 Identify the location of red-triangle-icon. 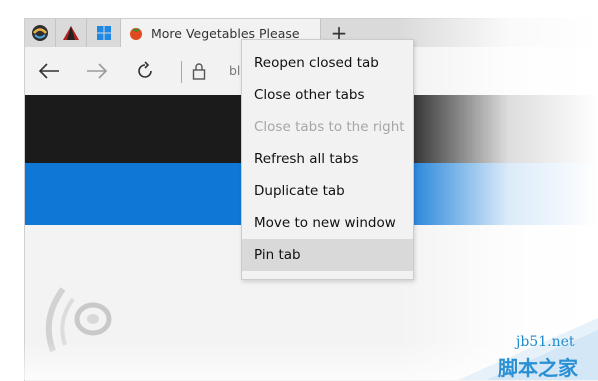
(71, 33).